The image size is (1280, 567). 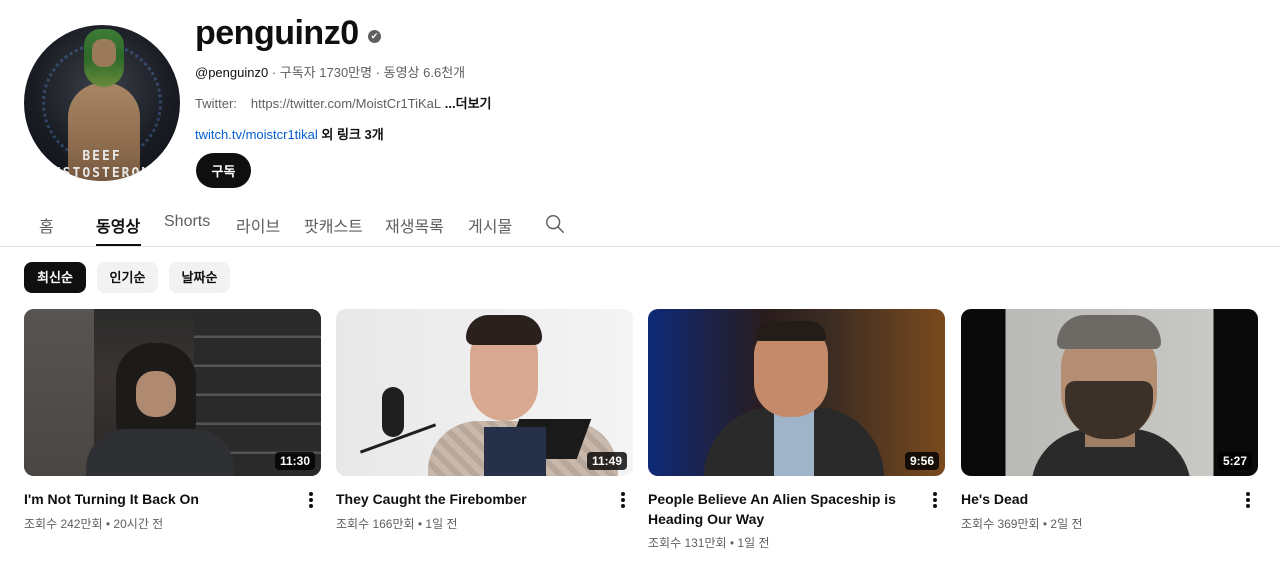 I want to click on tab-live: 라이브, so click(x=258, y=225).